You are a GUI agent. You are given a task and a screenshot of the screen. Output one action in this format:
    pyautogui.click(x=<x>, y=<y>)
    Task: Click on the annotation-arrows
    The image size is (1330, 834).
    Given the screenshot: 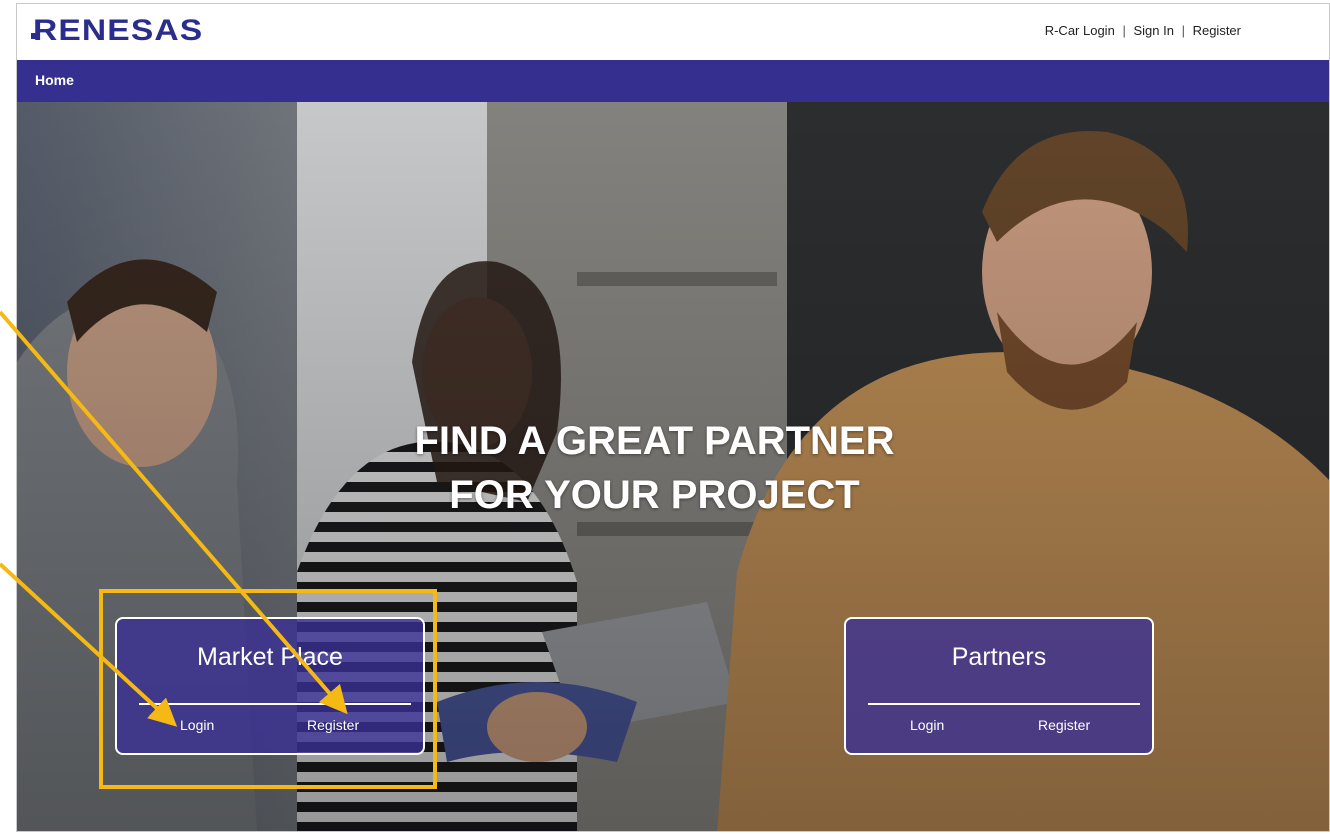 What is the action you would take?
    pyautogui.click(x=174, y=518)
    